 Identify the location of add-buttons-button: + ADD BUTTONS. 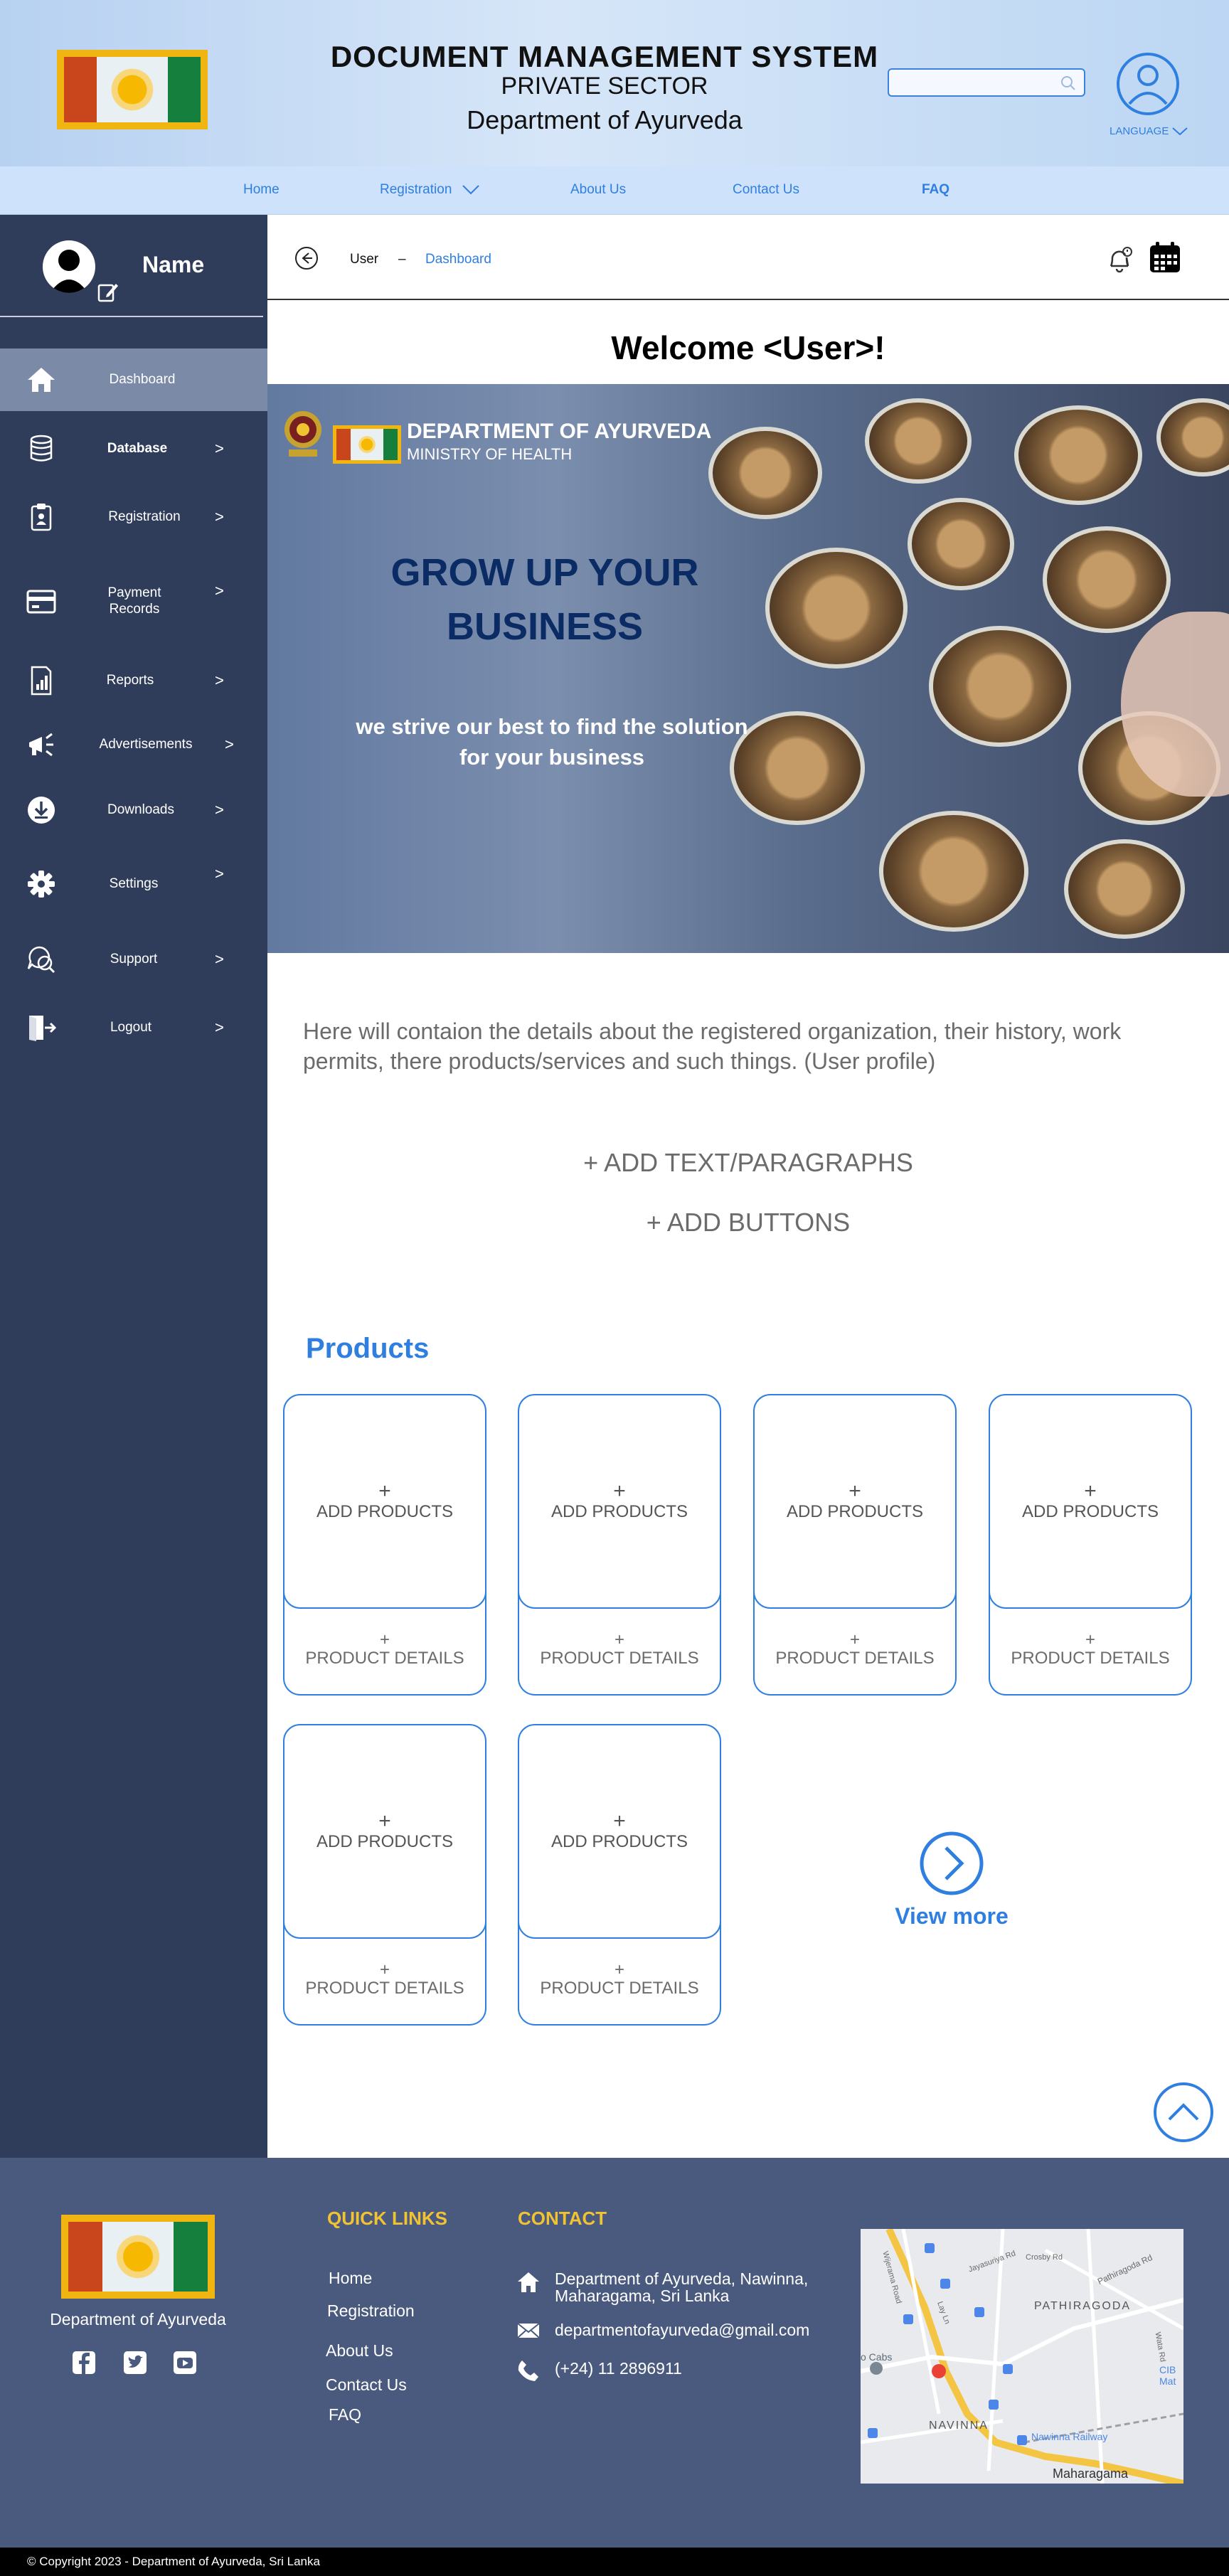
(748, 1223).